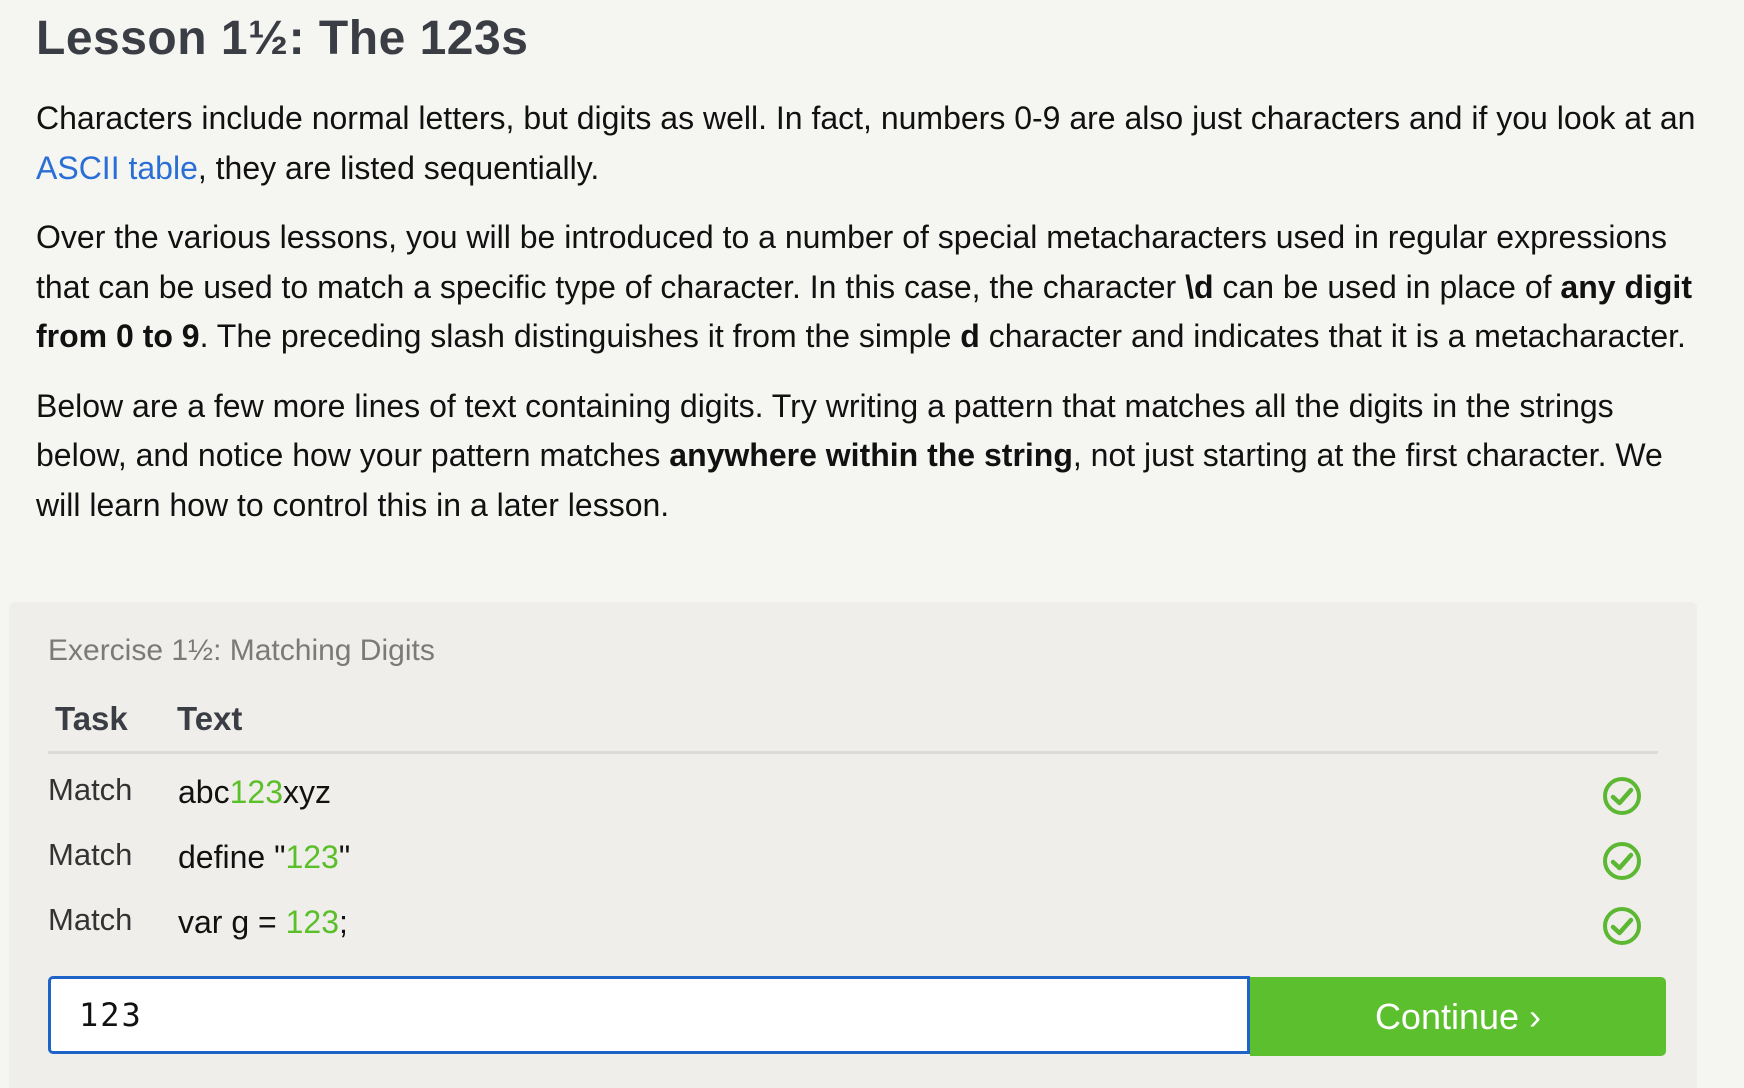 The width and height of the screenshot is (1744, 1088). I want to click on p1-text-after-link: , they are listed sequentially., so click(398, 167).